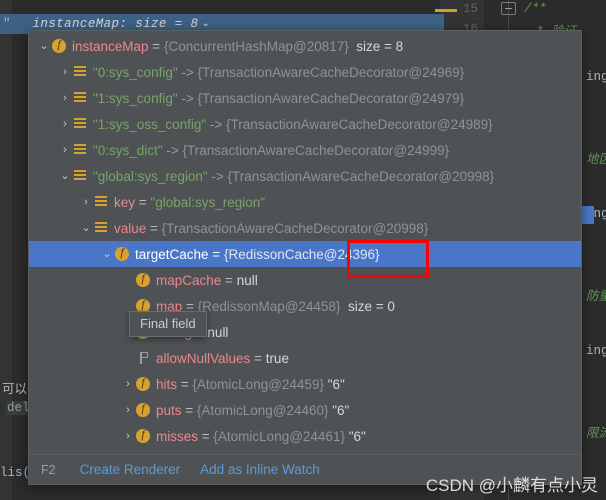 The width and height of the screenshot is (606, 500). I want to click on shortcut-label: F2, so click(48, 469).